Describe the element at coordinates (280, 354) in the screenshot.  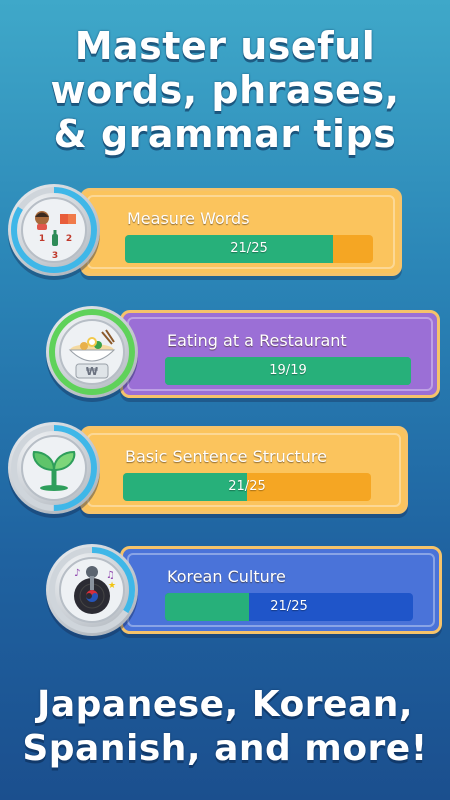
I see `lesson-card-panel: Eating at a Restaurant 19/19` at that location.